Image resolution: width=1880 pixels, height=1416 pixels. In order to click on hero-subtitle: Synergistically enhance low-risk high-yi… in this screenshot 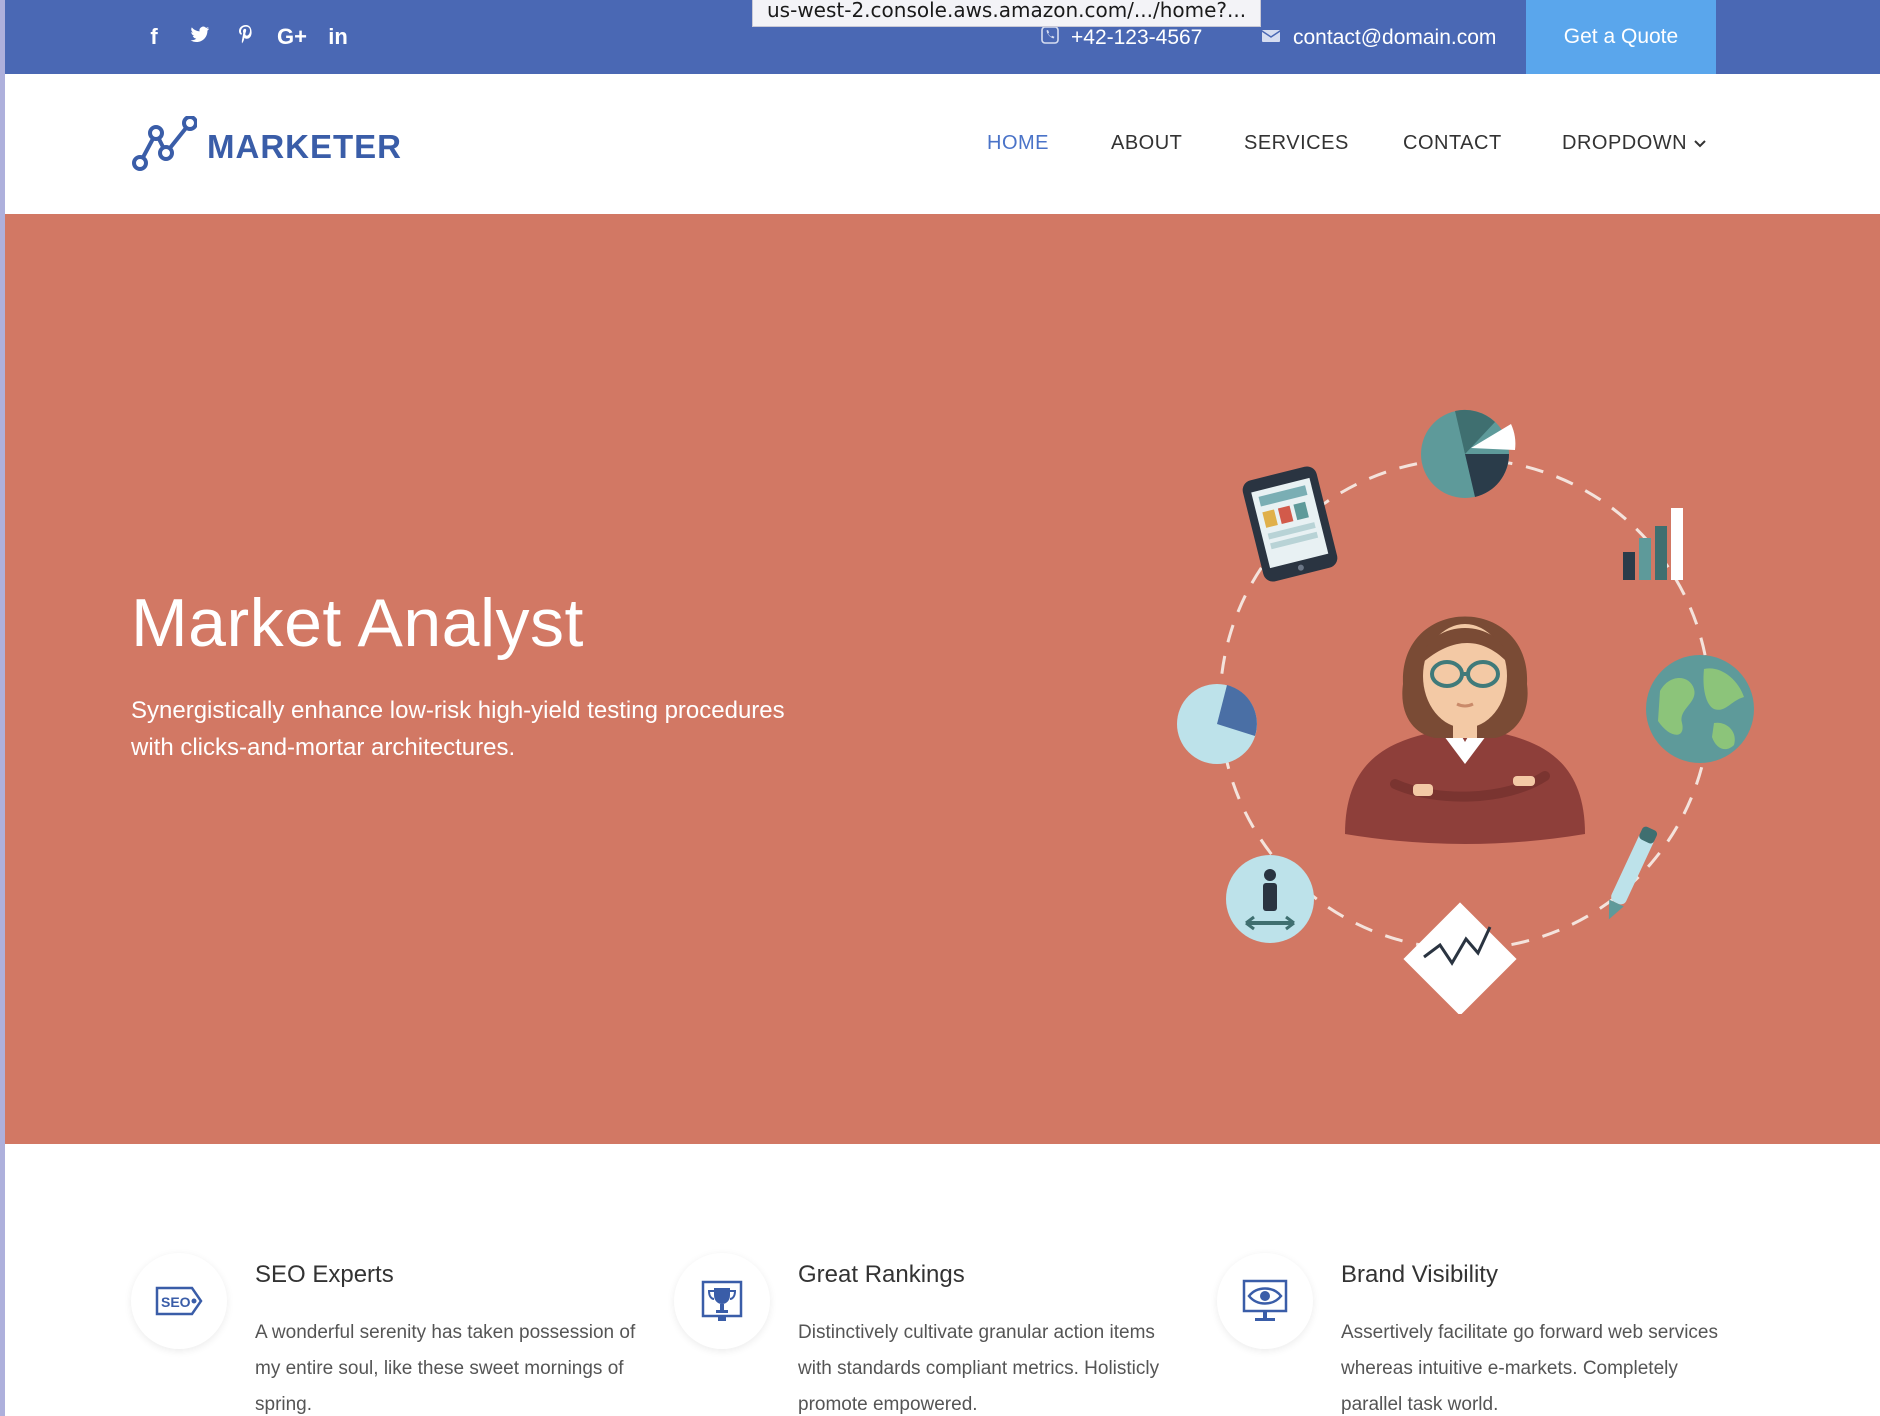, I will do `click(458, 729)`.